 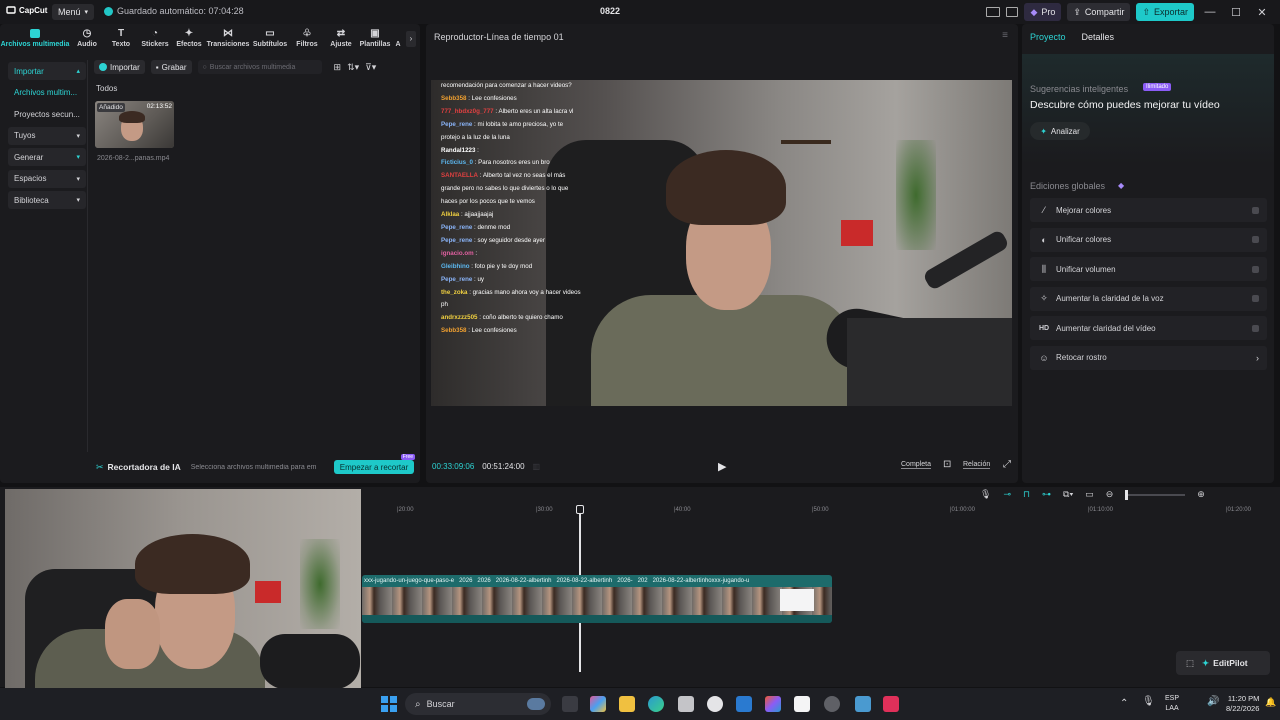 What do you see at coordinates (1155, 494) in the screenshot?
I see `zoom-slider` at bounding box center [1155, 494].